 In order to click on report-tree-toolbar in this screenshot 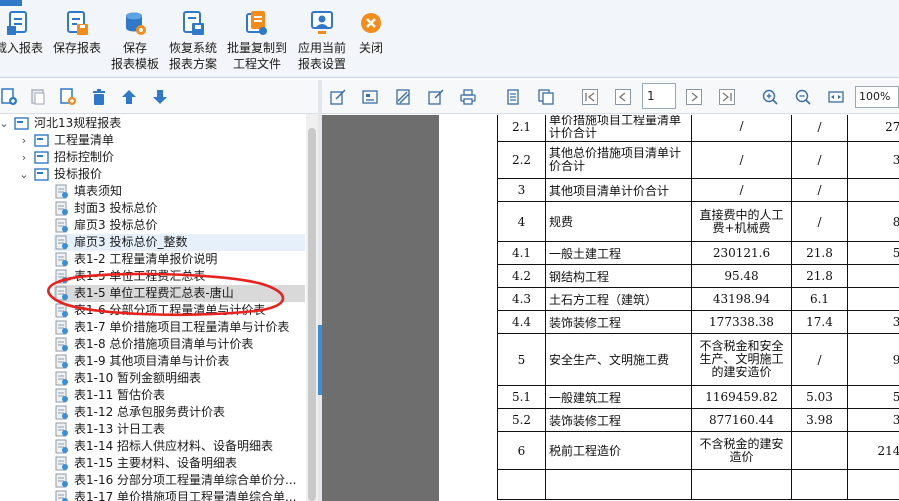, I will do `click(159, 97)`.